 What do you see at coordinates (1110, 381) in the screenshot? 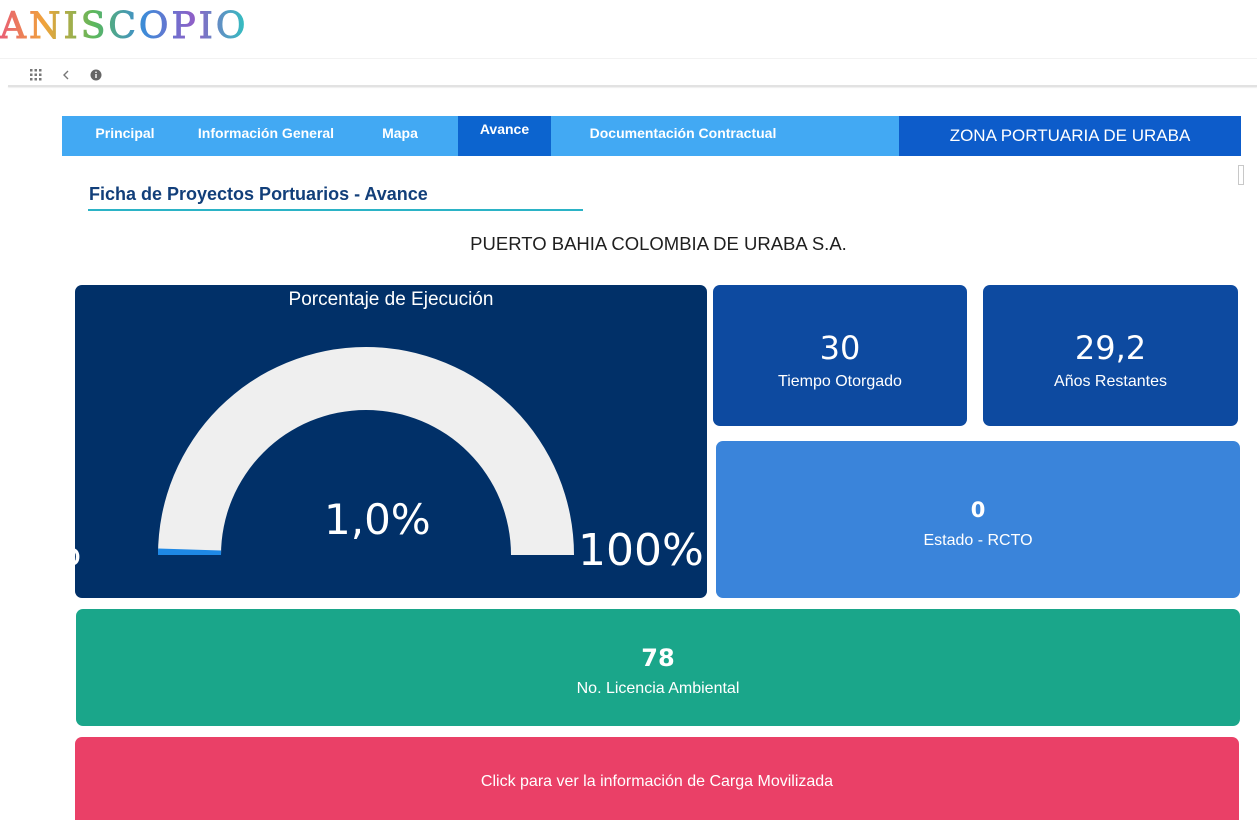
I see `anos-restantes-label: Años Restantes` at bounding box center [1110, 381].